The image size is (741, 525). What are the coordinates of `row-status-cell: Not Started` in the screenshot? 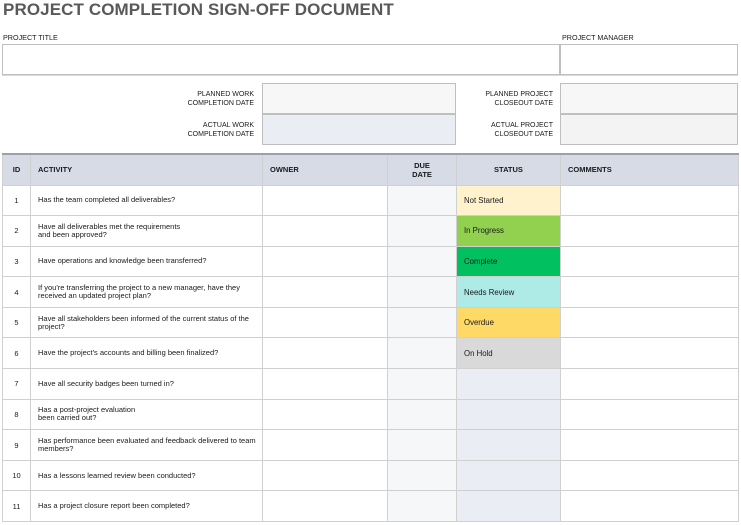 It's located at (508, 200).